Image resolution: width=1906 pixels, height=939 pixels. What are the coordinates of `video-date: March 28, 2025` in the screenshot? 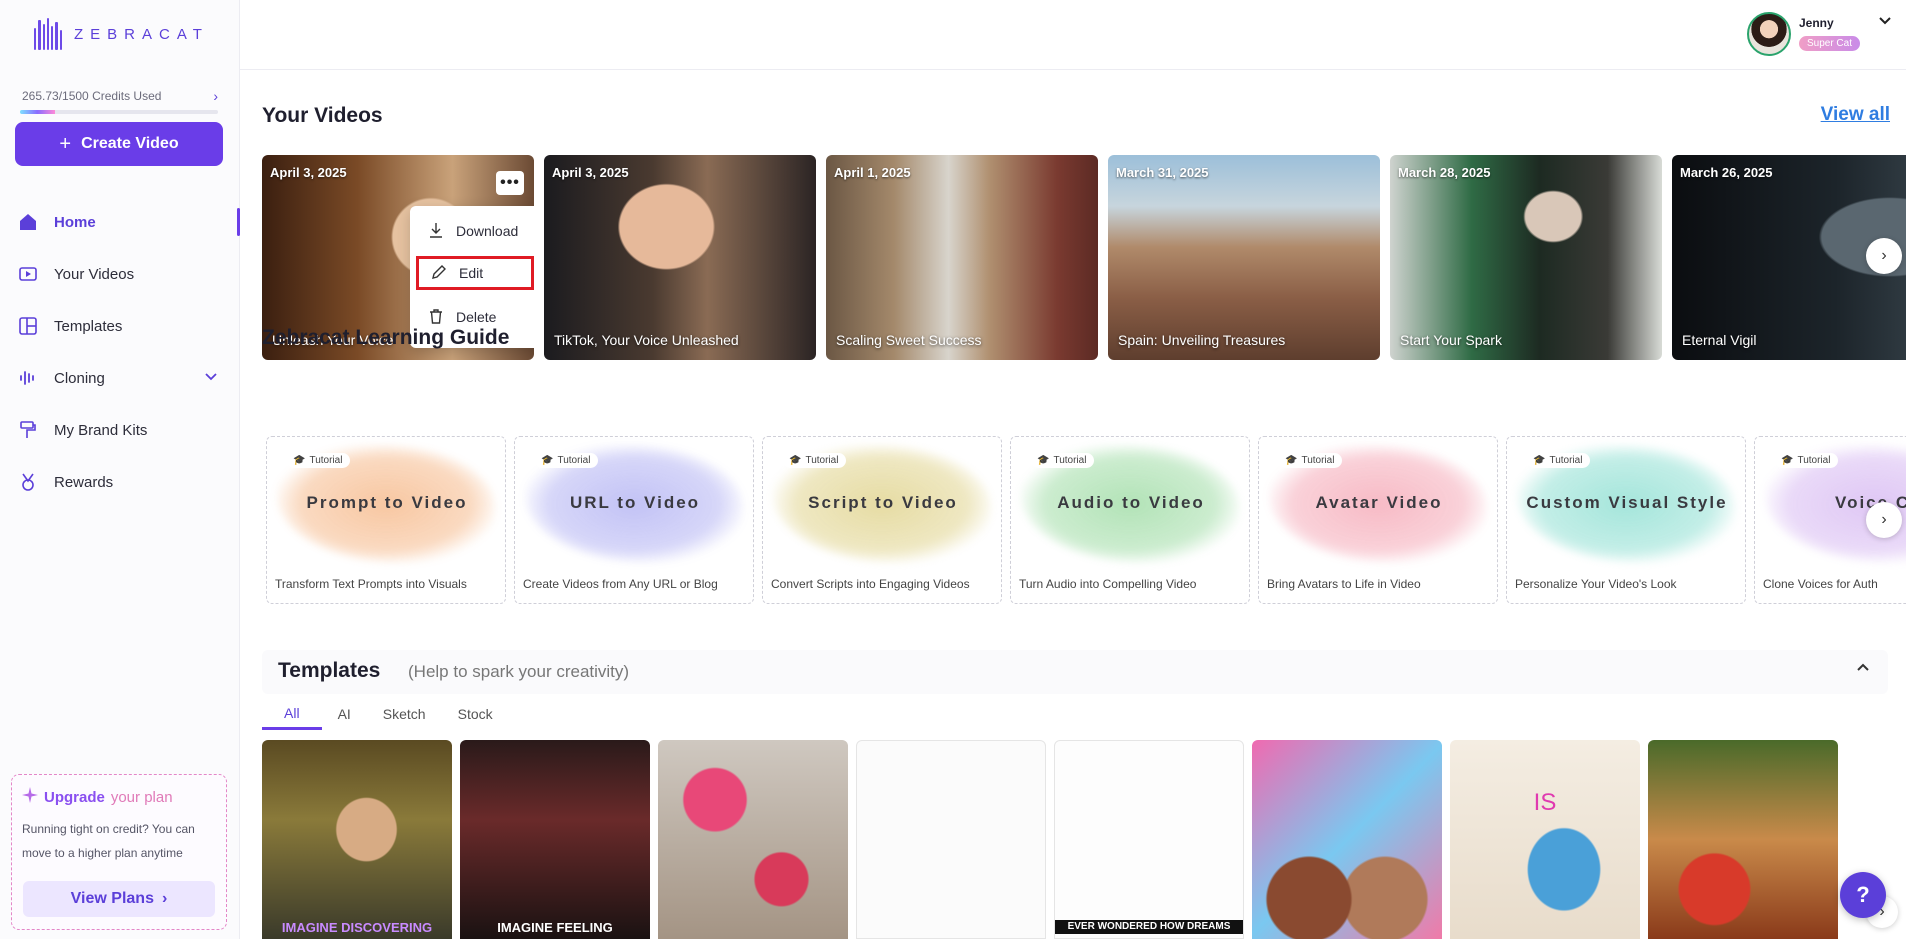 It's located at (1444, 172).